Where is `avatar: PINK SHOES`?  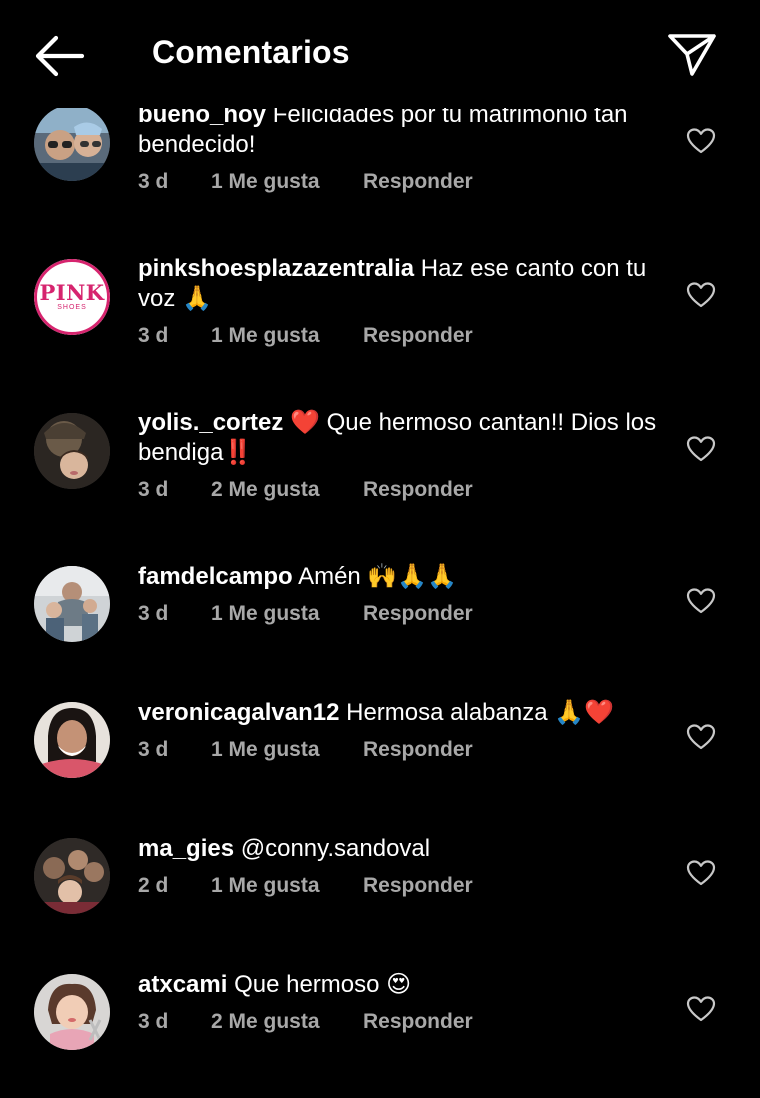
avatar: PINK SHOES is located at coordinates (72, 297).